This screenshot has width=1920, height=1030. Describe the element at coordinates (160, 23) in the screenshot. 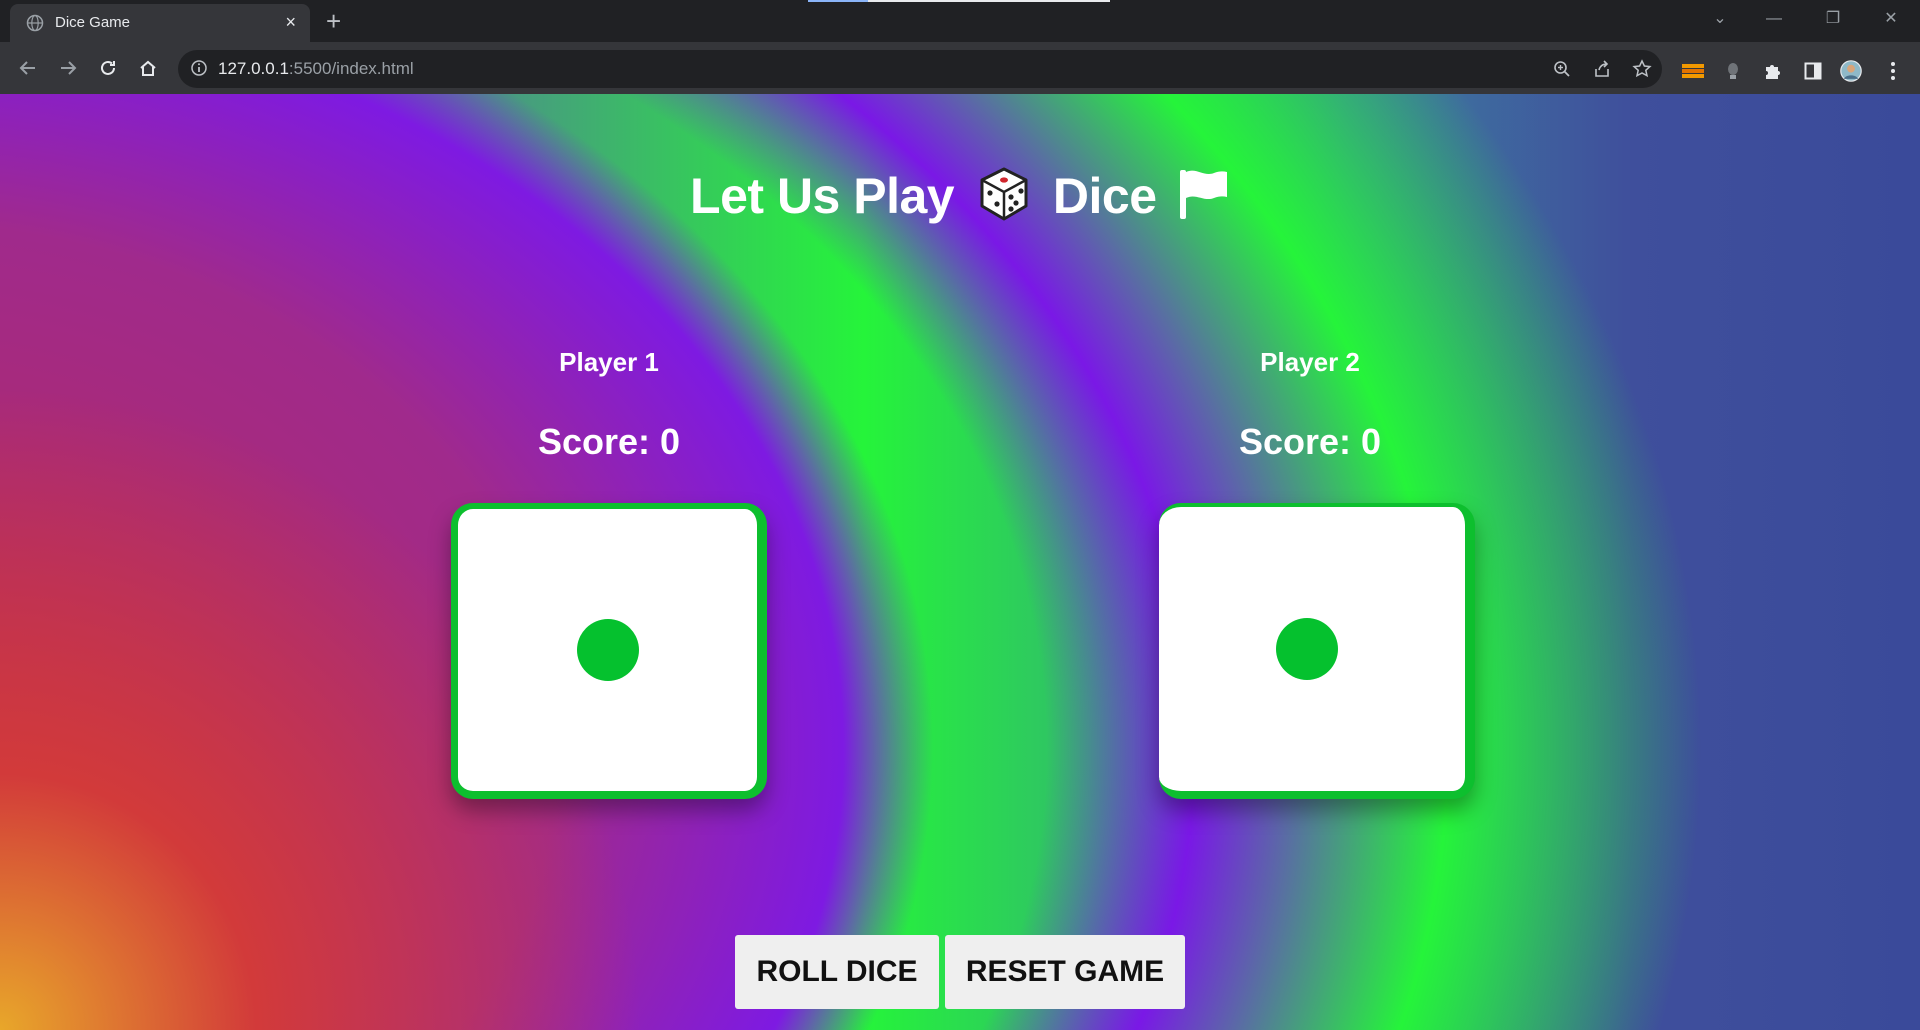

I see `browser-tab: Dice Game ×` at that location.